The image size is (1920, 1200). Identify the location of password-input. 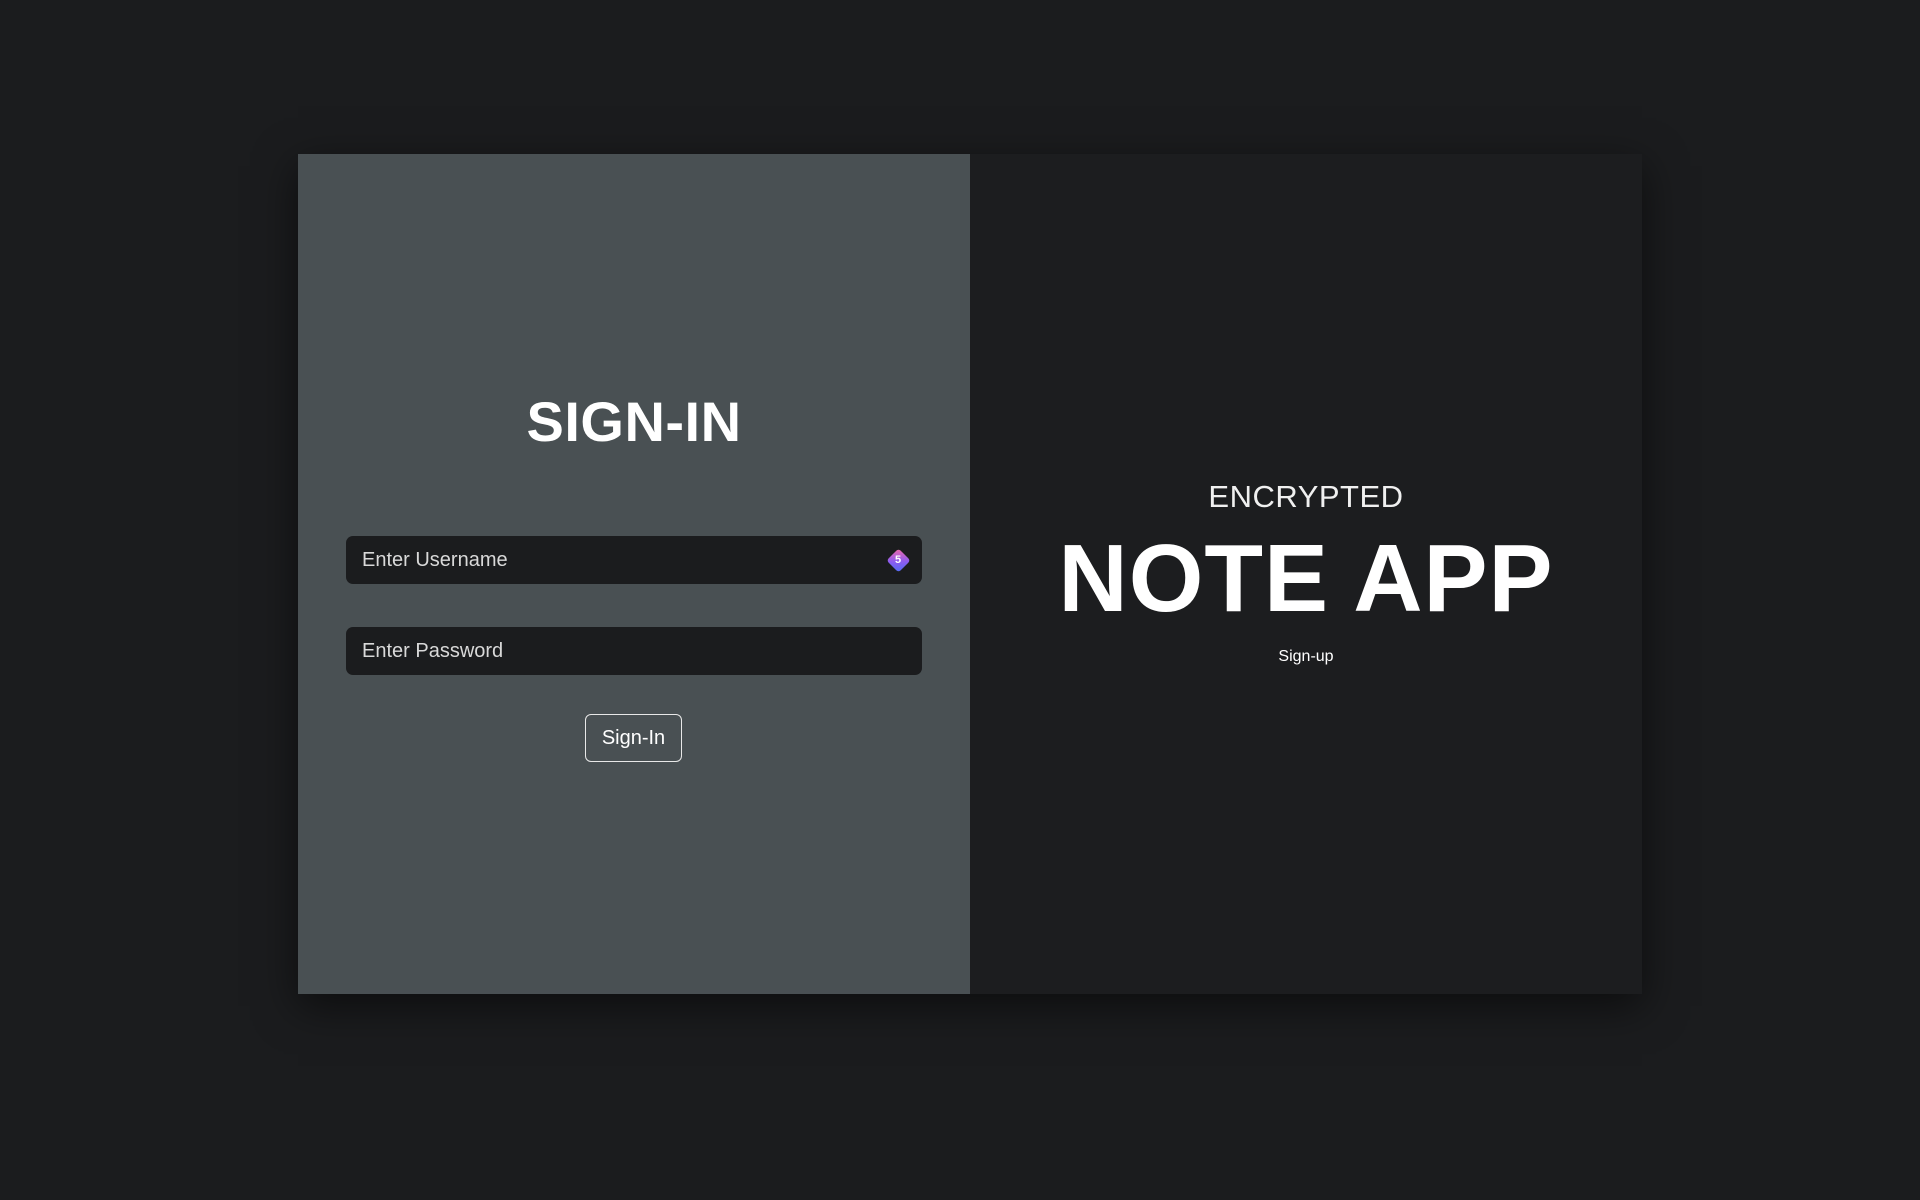
(634, 651).